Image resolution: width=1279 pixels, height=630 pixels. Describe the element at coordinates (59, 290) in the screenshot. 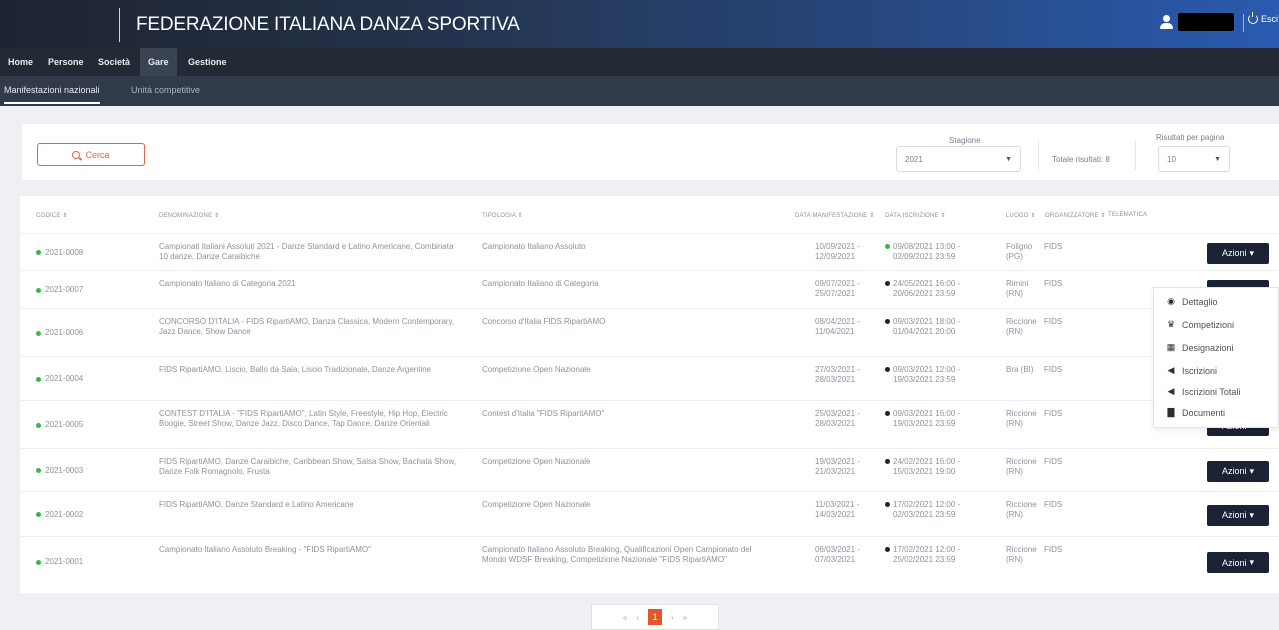

I see `event-code: 2021-0007` at that location.